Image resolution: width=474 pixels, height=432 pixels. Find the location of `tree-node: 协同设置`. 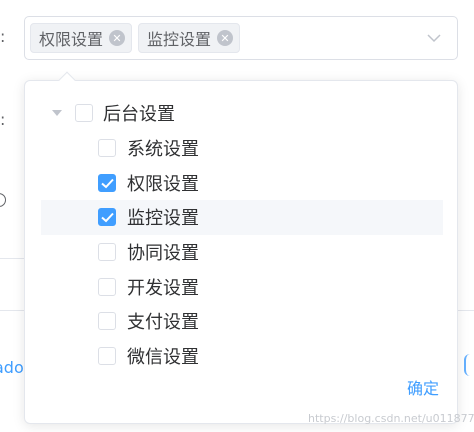

tree-node: 协同设置 is located at coordinates (242, 252).